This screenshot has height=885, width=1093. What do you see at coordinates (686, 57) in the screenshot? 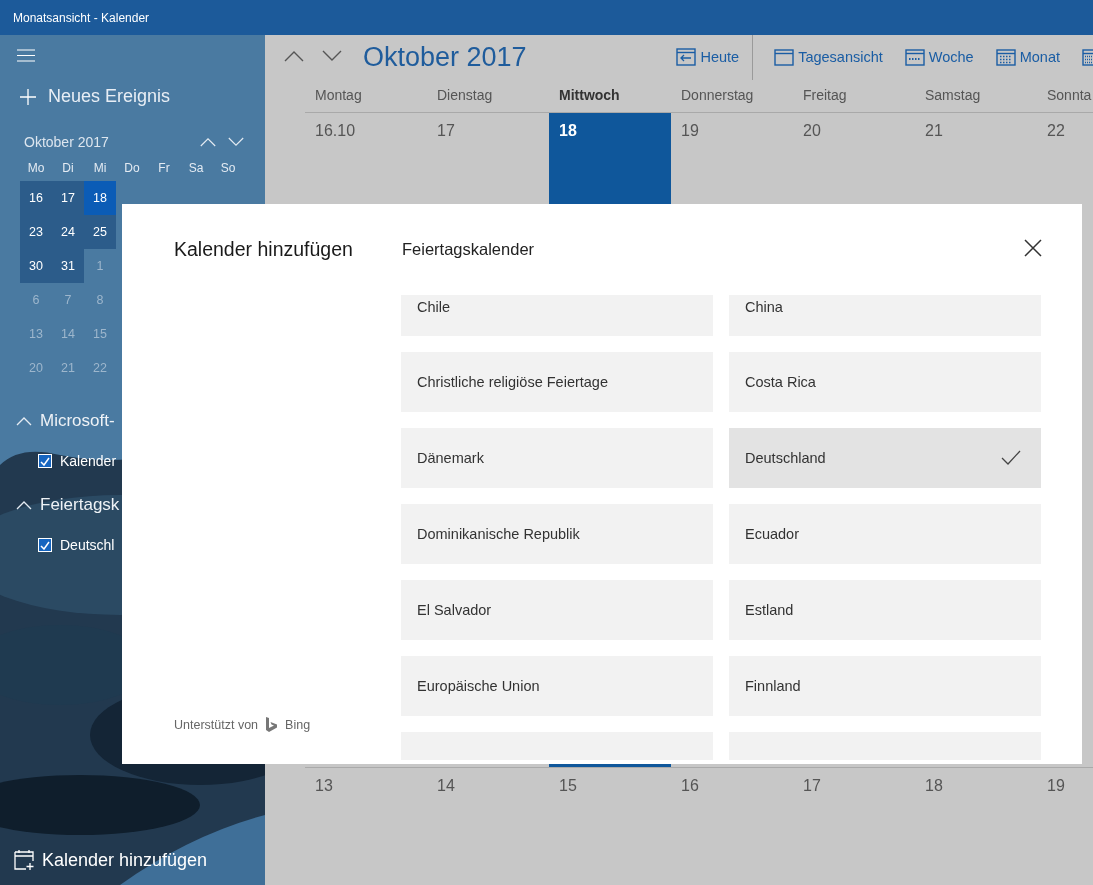
I see `today-icon` at bounding box center [686, 57].